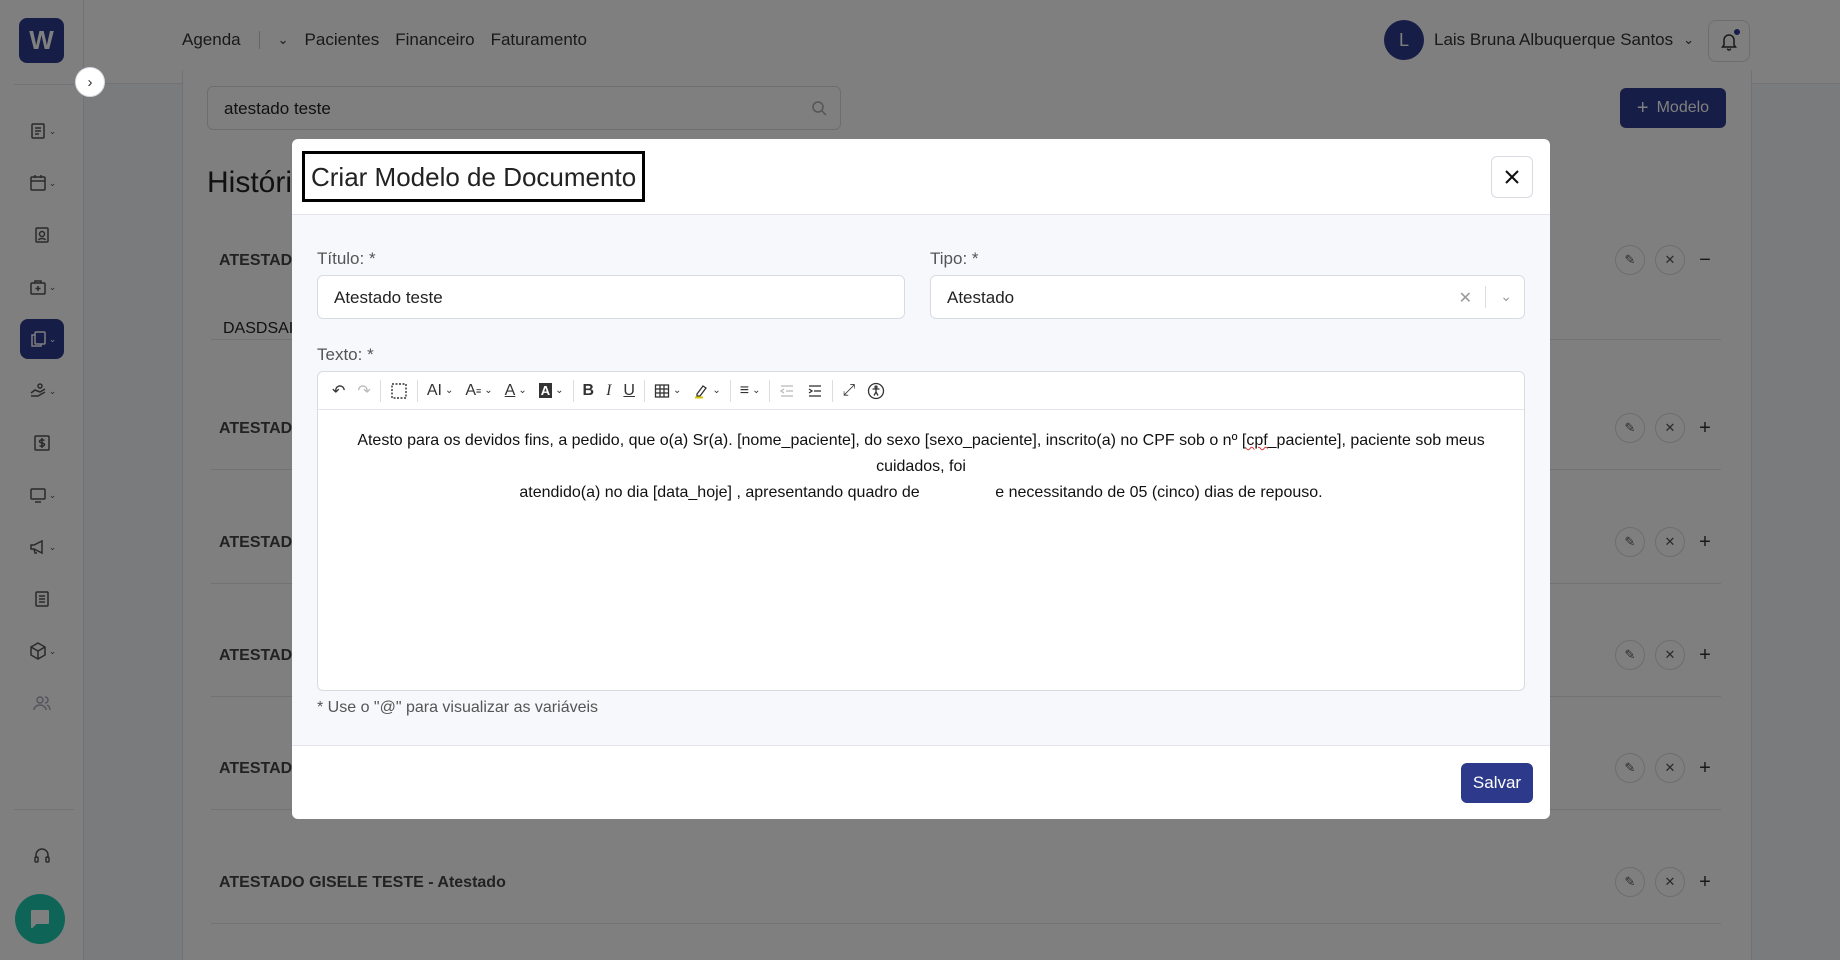 The height and width of the screenshot is (960, 1840). What do you see at coordinates (551, 391) in the screenshot?
I see `background-color-icon: A ⌄` at bounding box center [551, 391].